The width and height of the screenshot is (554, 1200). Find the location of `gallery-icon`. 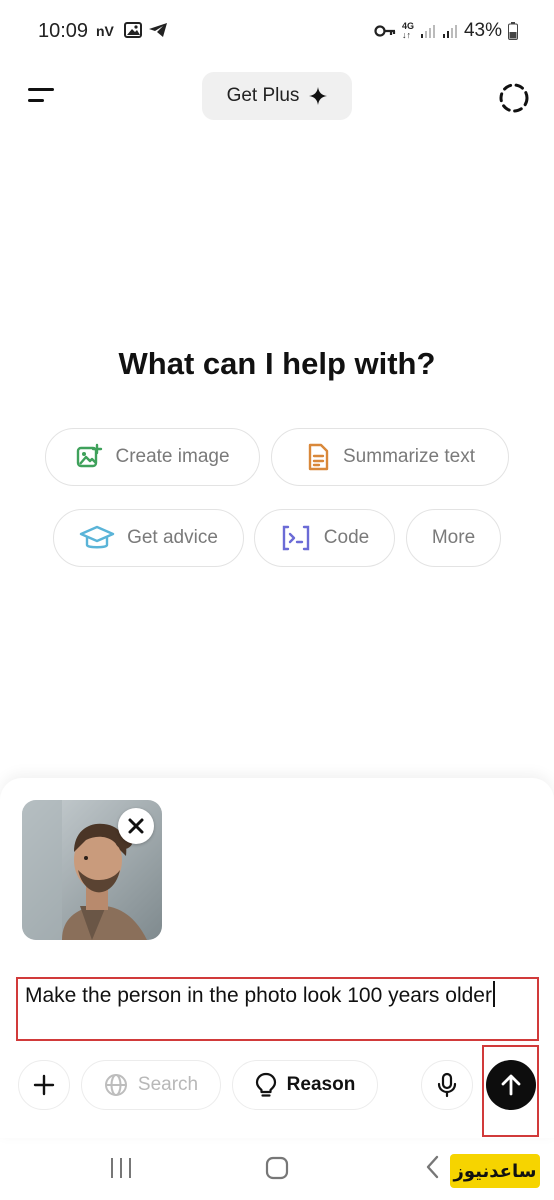

gallery-icon is located at coordinates (133, 30).